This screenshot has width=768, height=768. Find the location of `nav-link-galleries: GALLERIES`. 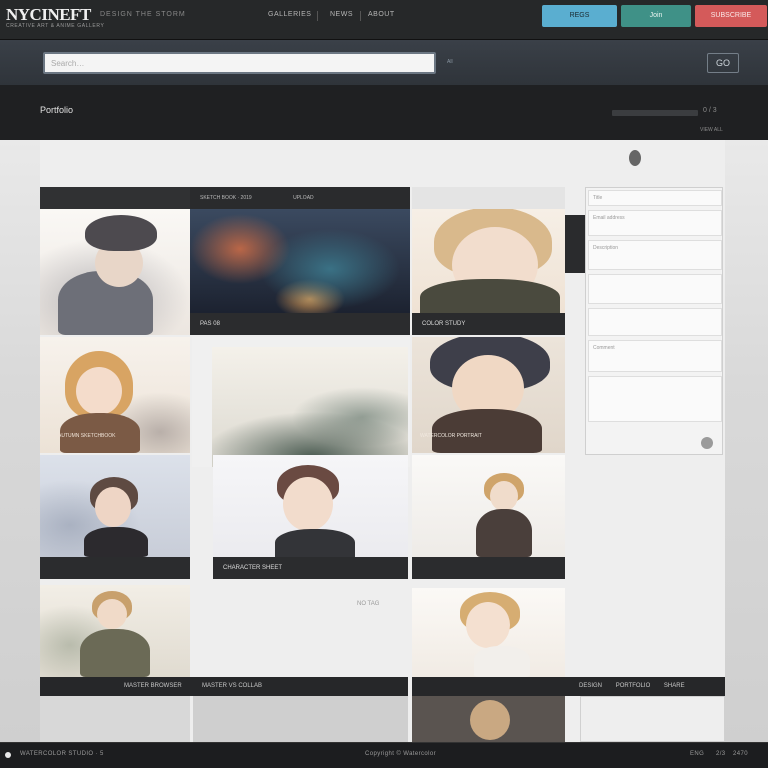

nav-link-galleries: GALLERIES is located at coordinates (289, 14).